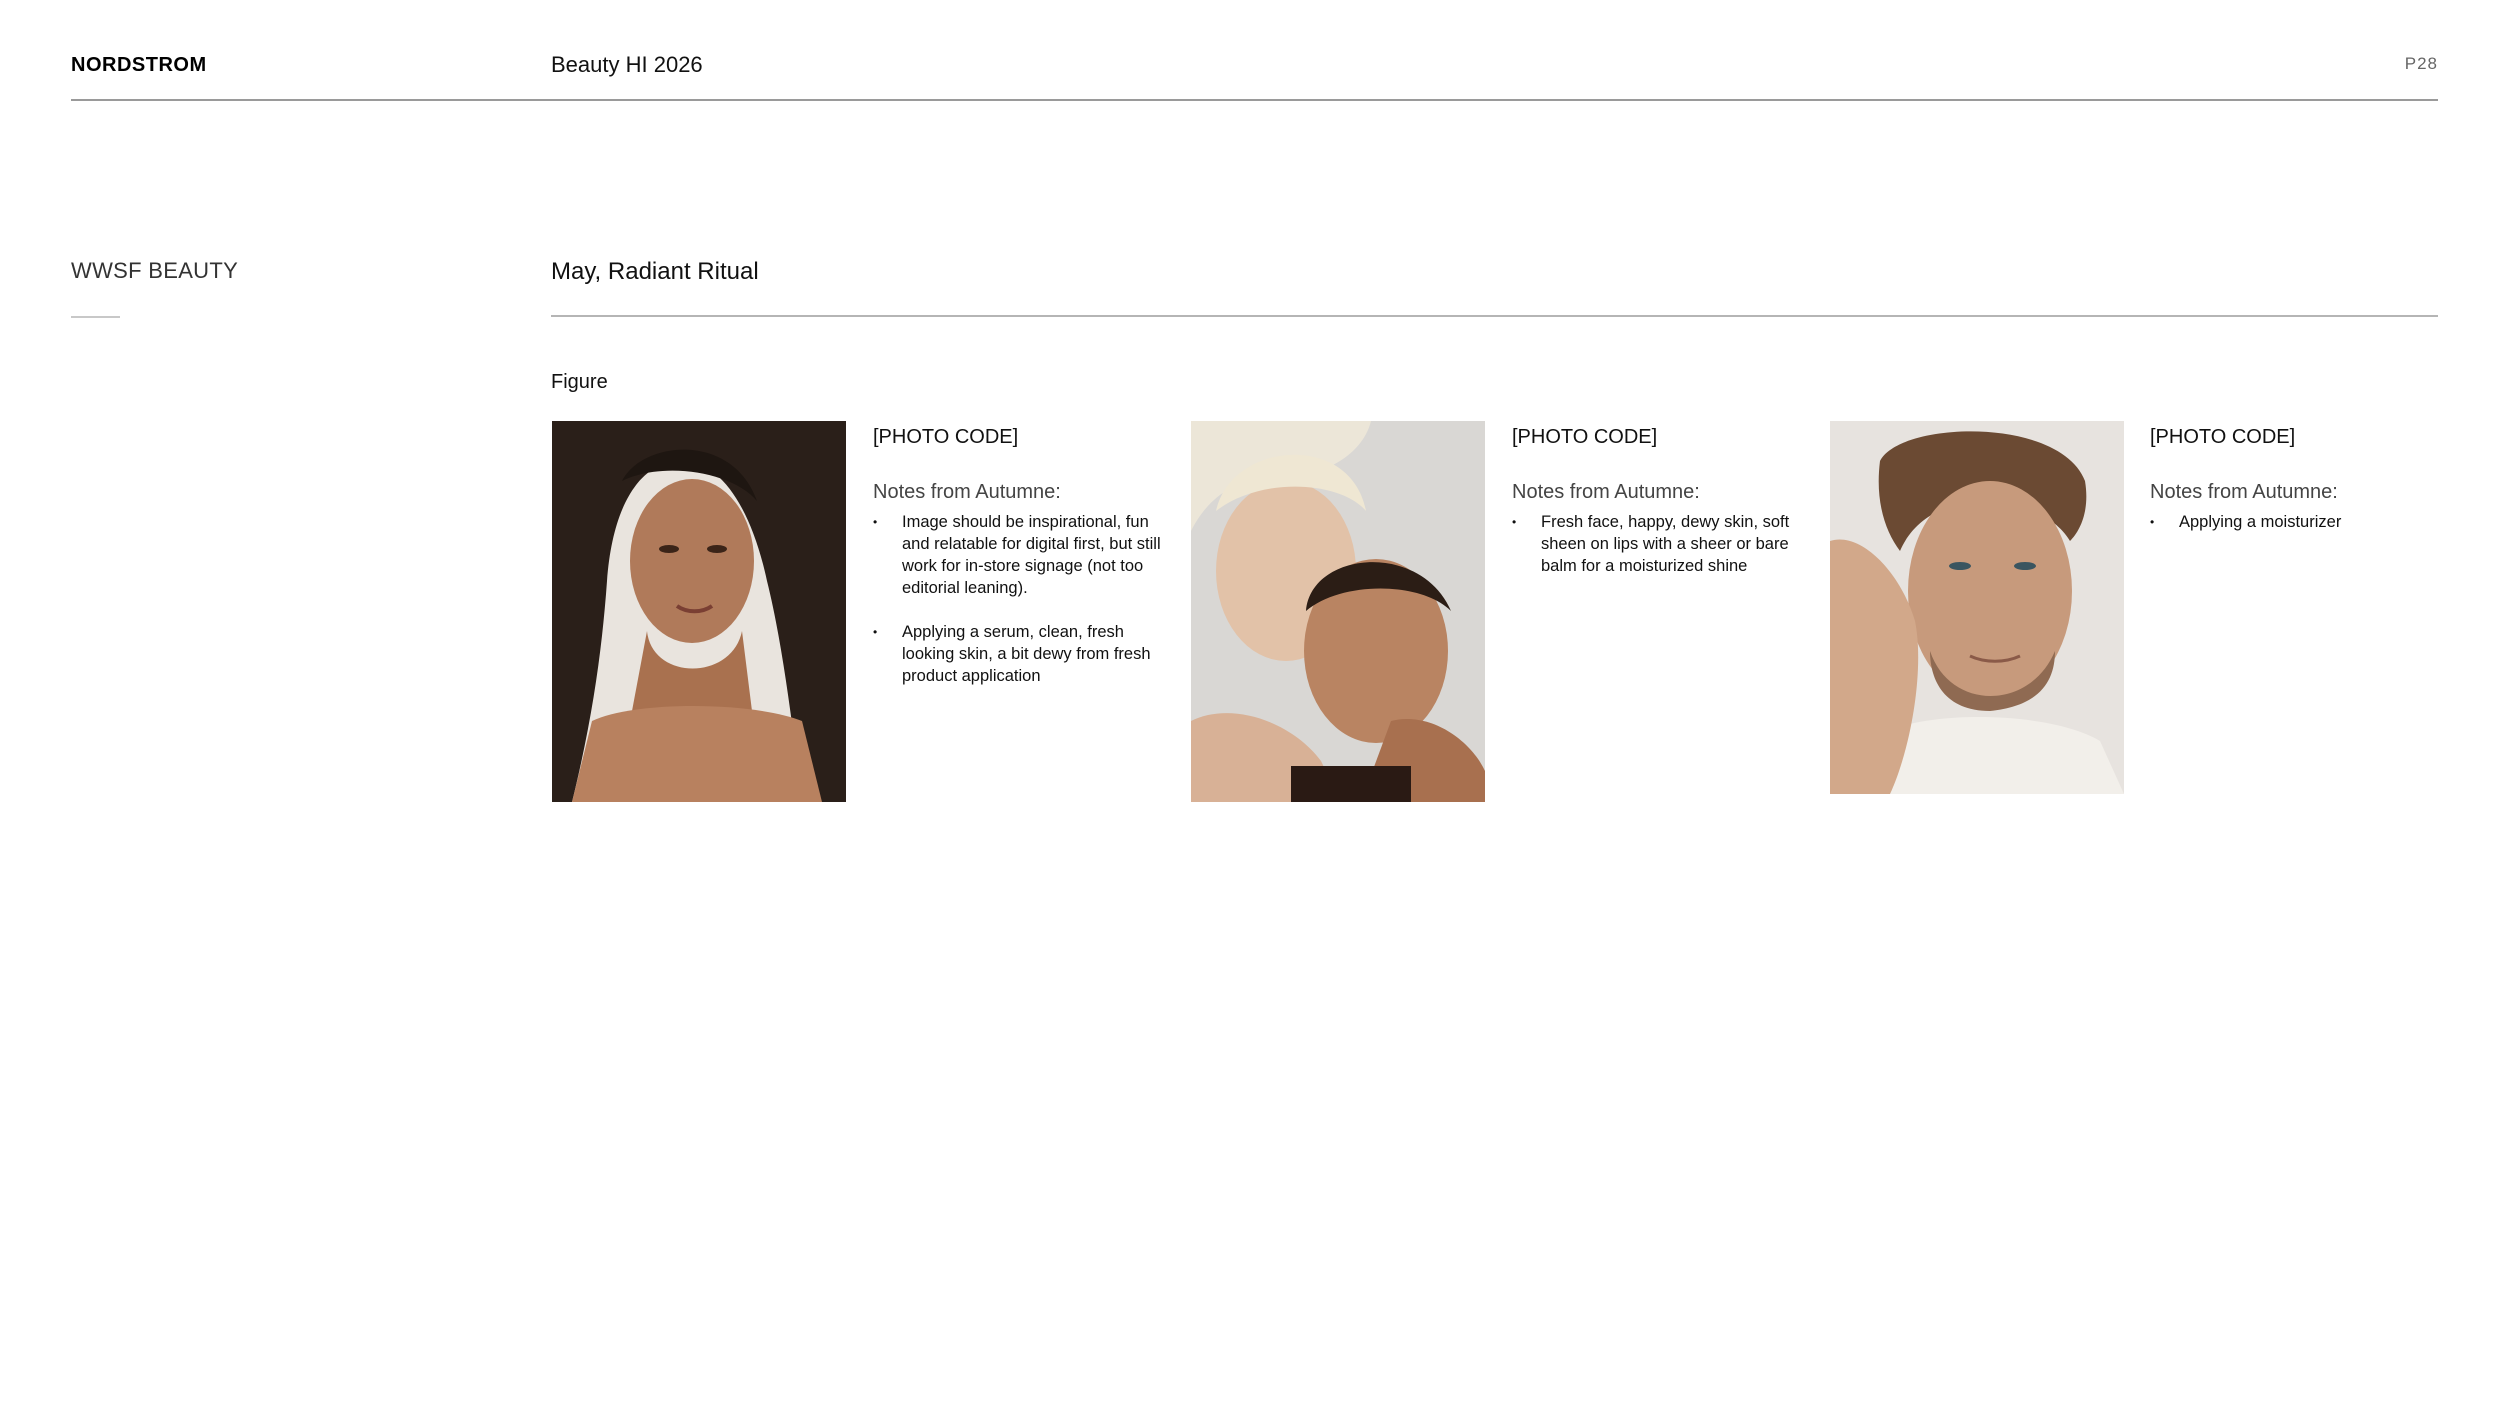 The image size is (2500, 1405). I want to click on section-label-underline, so click(95, 317).